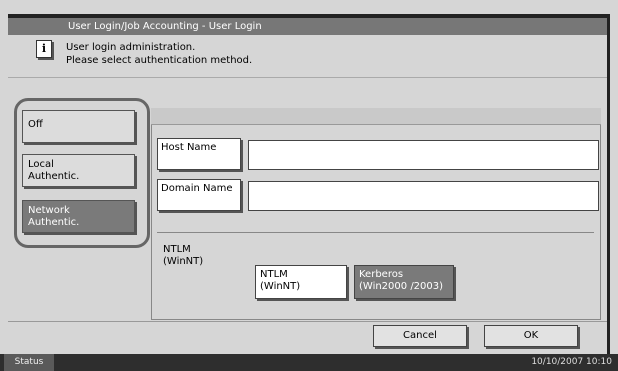  Describe the element at coordinates (177, 249) in the screenshot. I see `ntlm-heading-1: NTLM` at that location.